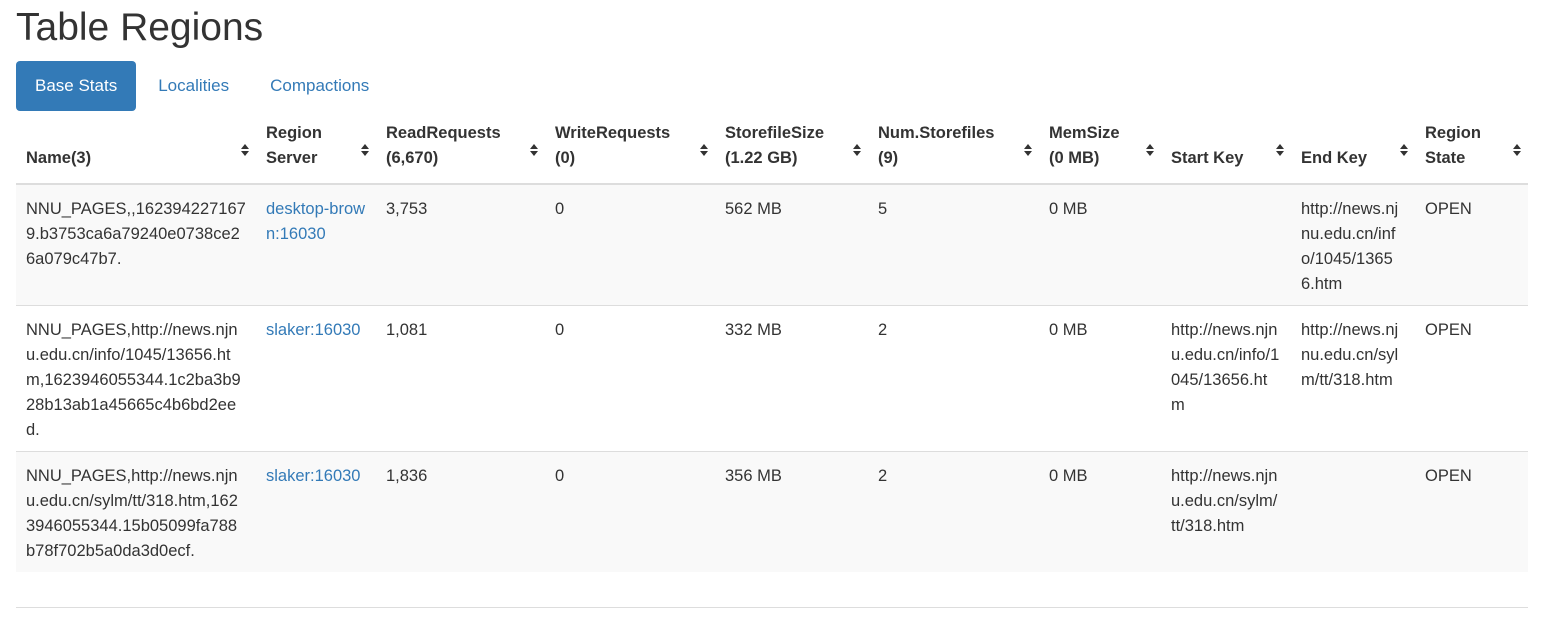  I want to click on bottom-divider, so click(772, 607).